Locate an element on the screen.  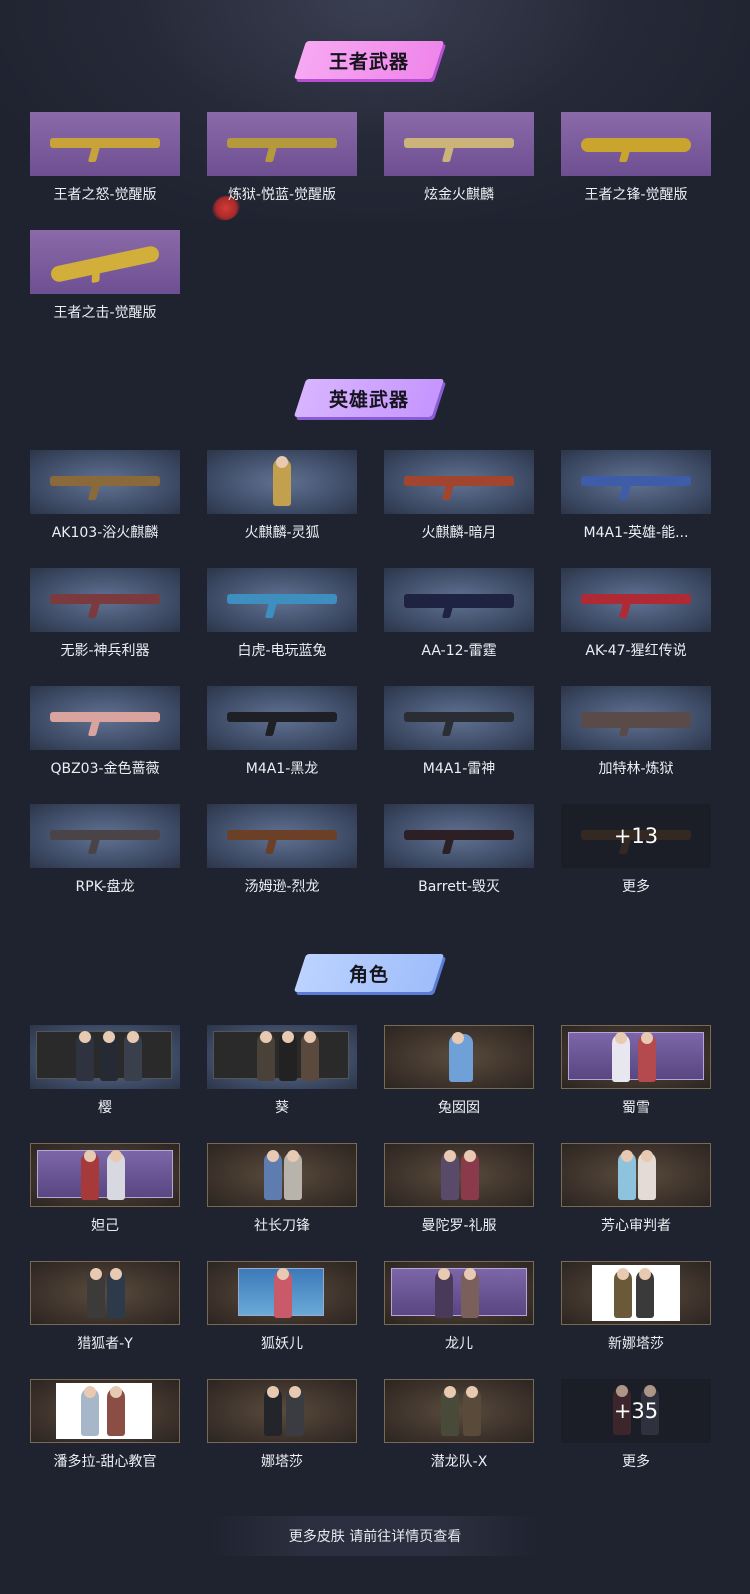
role-card: 蜀雪 is located at coordinates (636, 1073).